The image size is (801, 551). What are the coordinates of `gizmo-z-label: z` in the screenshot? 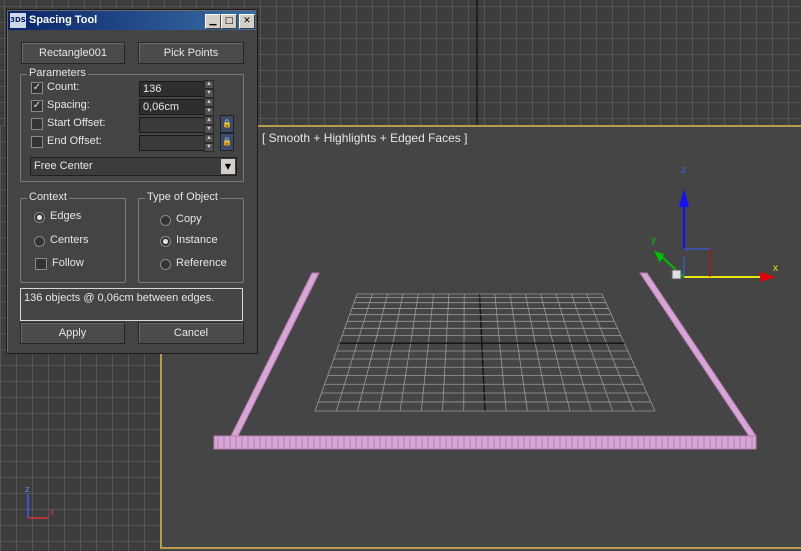 It's located at (683, 170).